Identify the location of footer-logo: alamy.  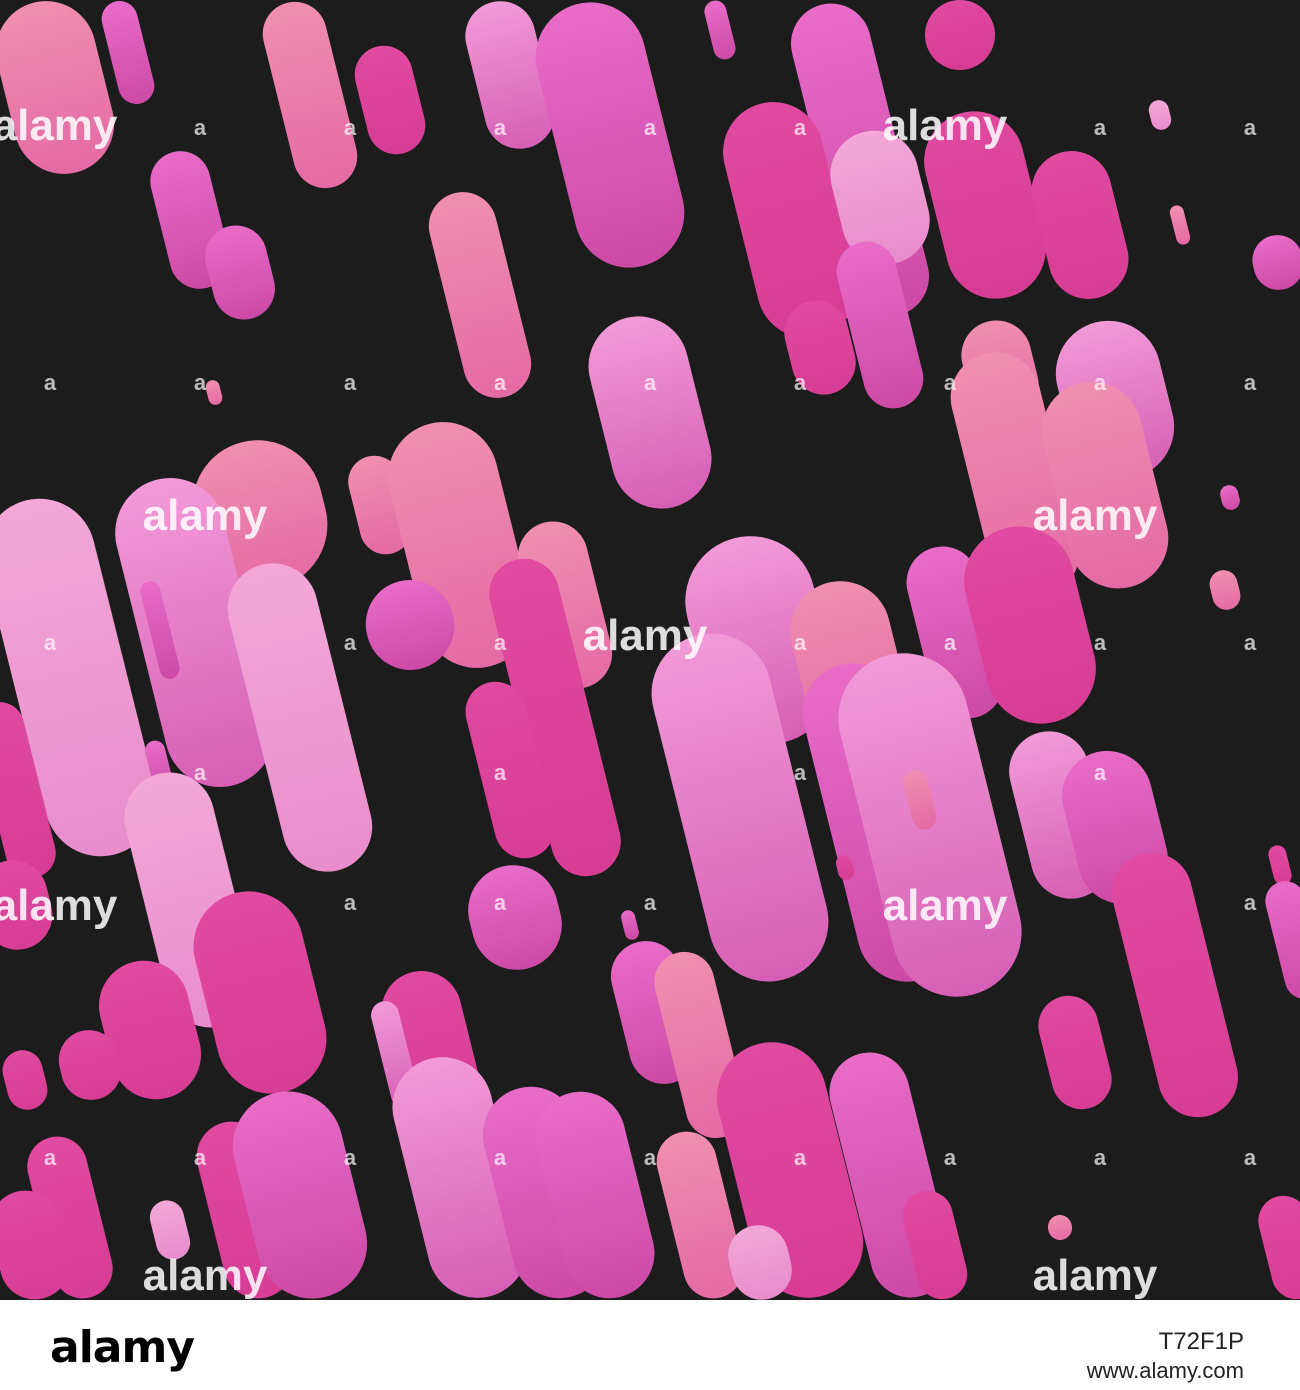
(122, 1347).